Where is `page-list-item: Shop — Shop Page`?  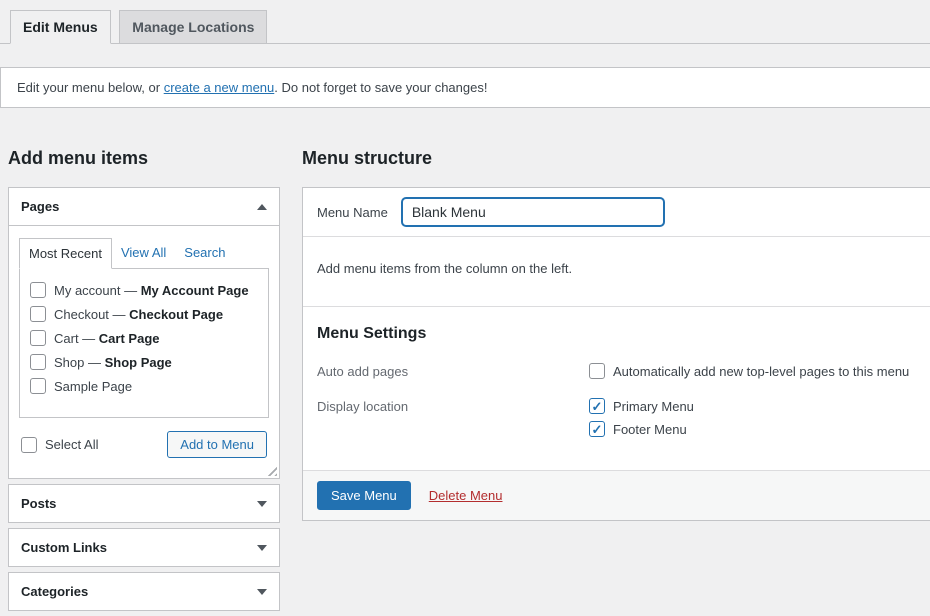 page-list-item: Shop — Shop Page is located at coordinates (144, 362).